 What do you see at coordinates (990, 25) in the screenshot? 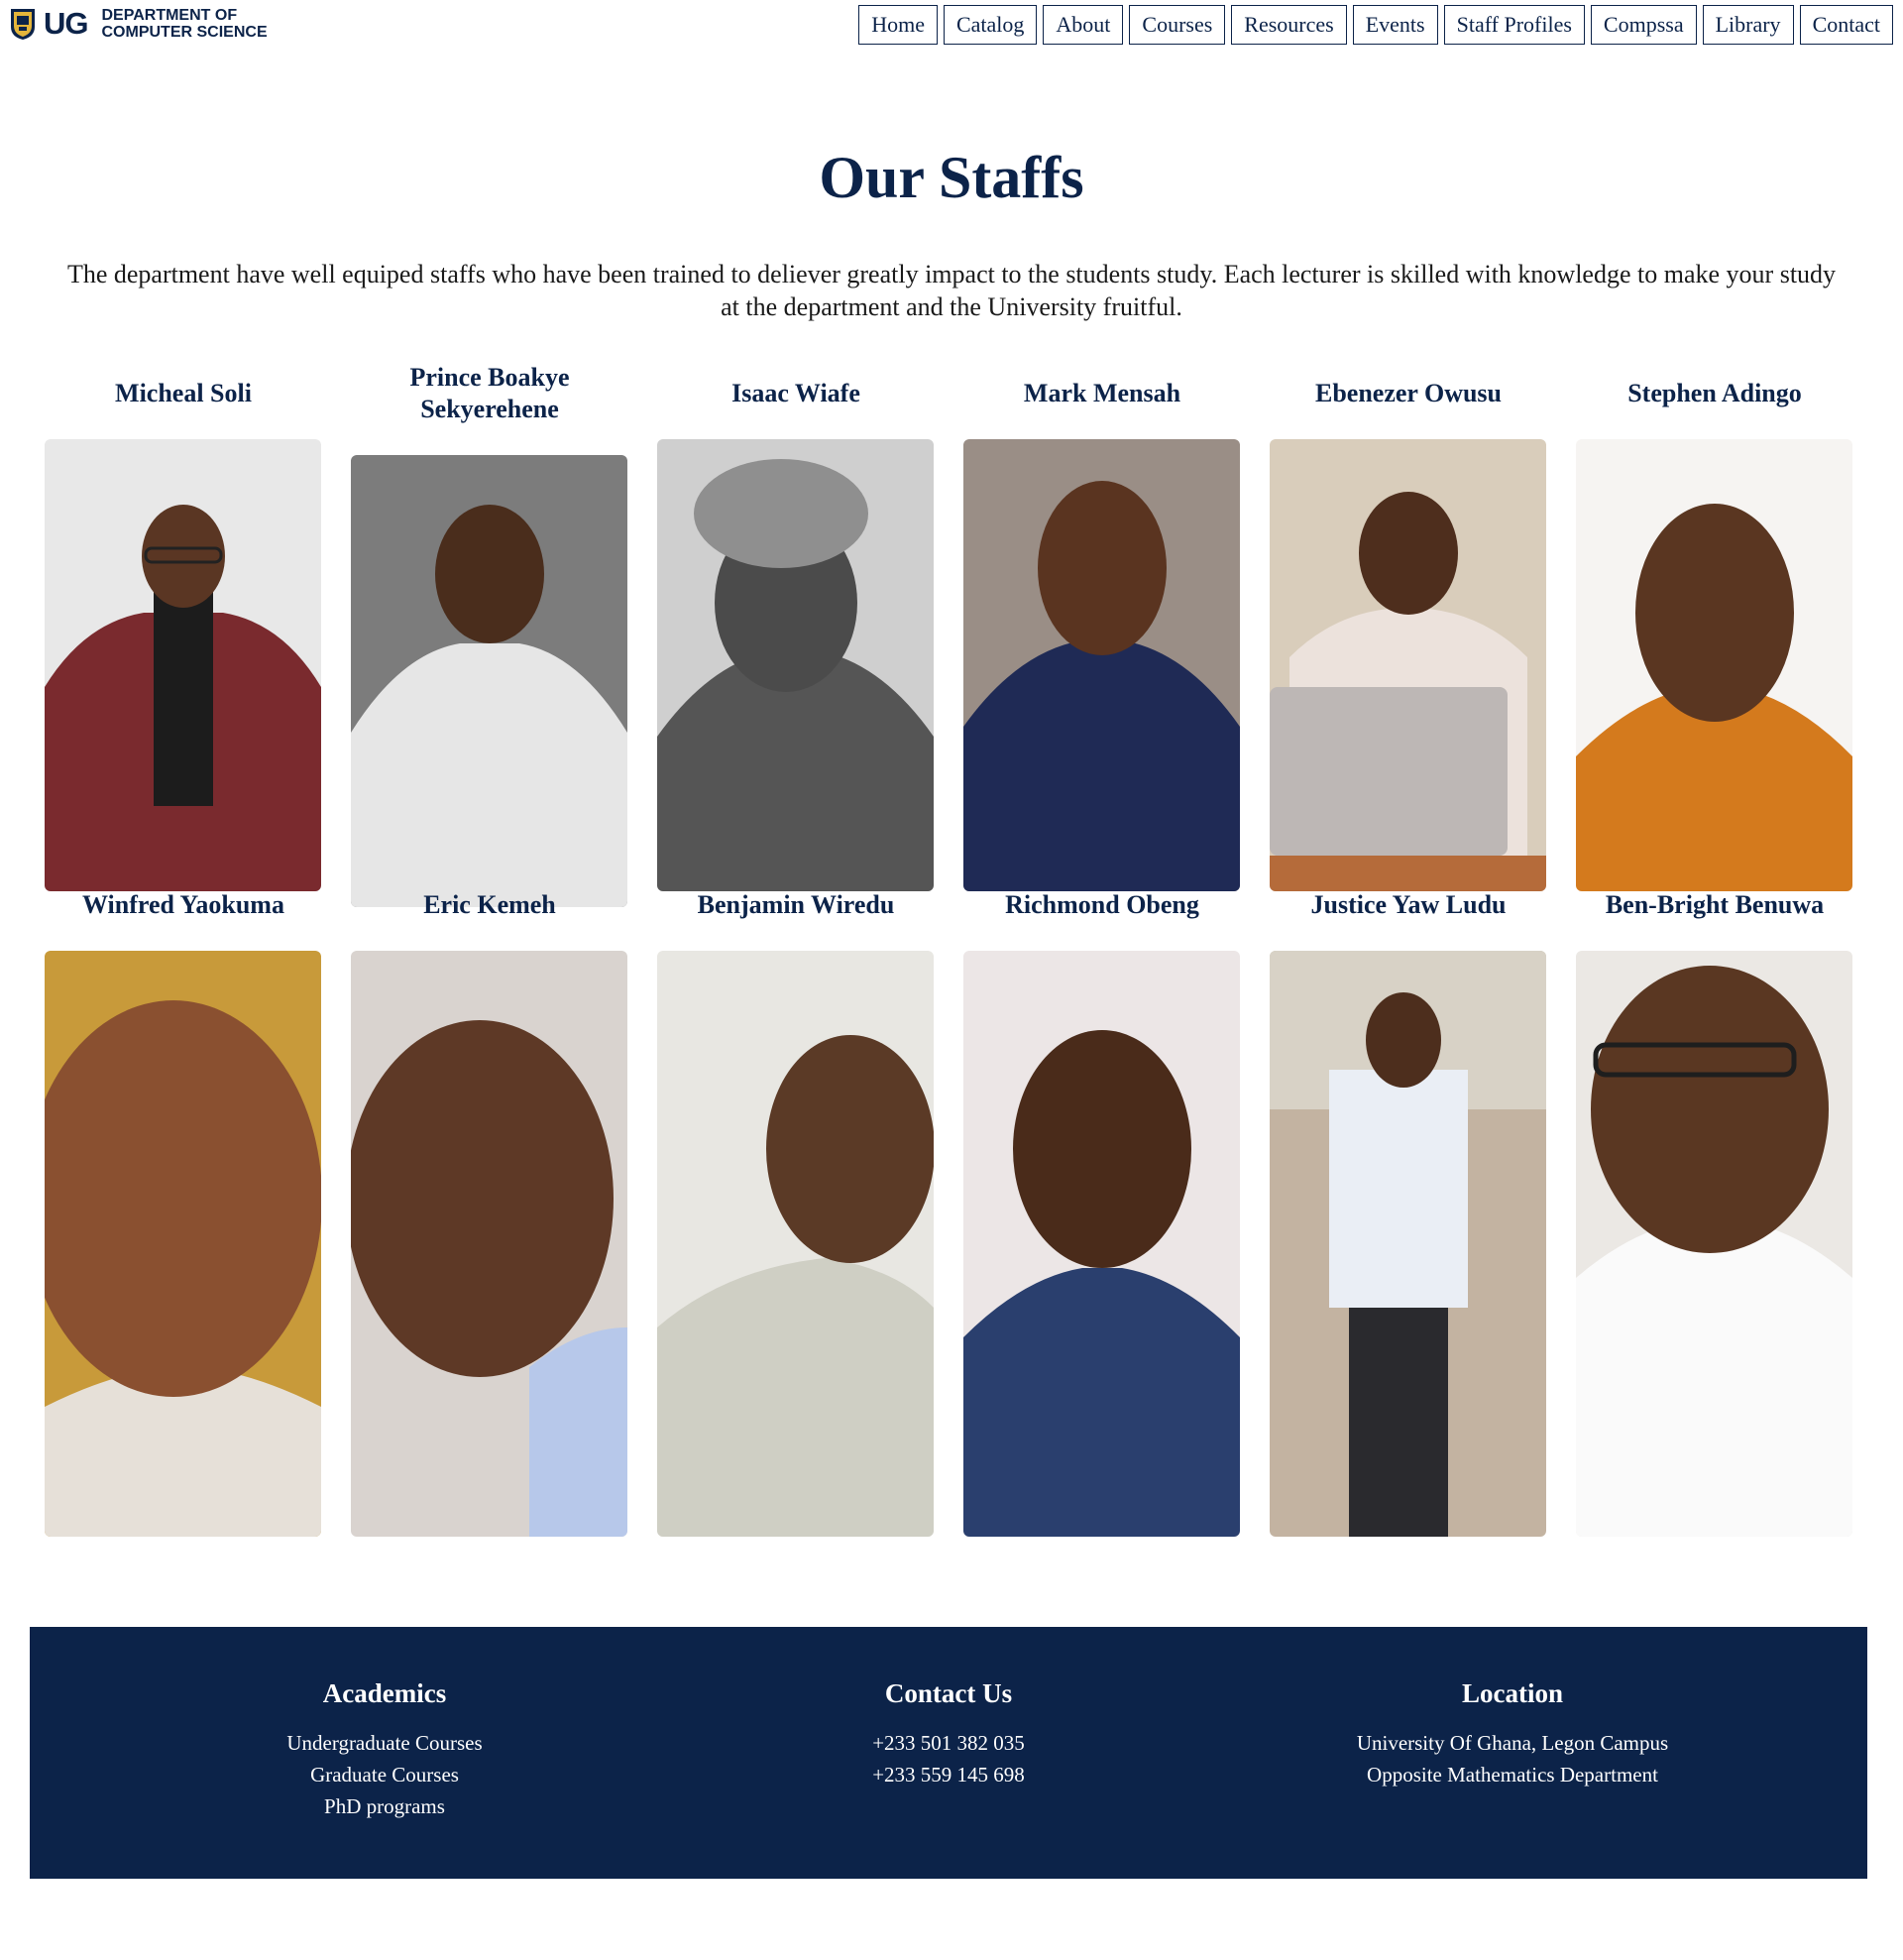
I see `nav-catalog: Catalog` at bounding box center [990, 25].